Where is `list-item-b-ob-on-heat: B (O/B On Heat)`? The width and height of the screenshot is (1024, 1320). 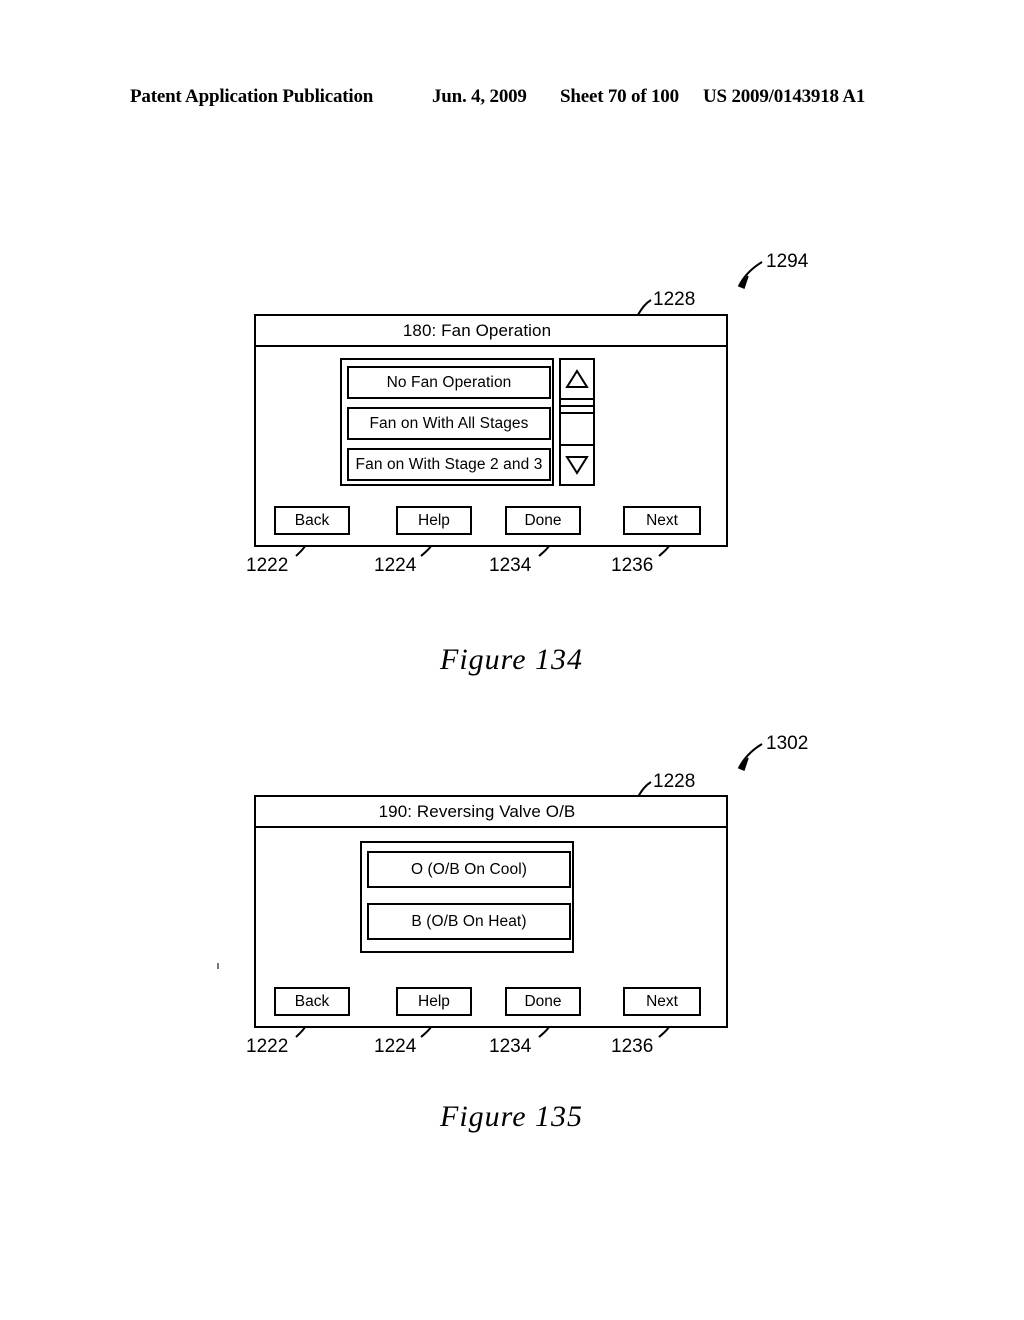 list-item-b-ob-on-heat: B (O/B On Heat) is located at coordinates (469, 921).